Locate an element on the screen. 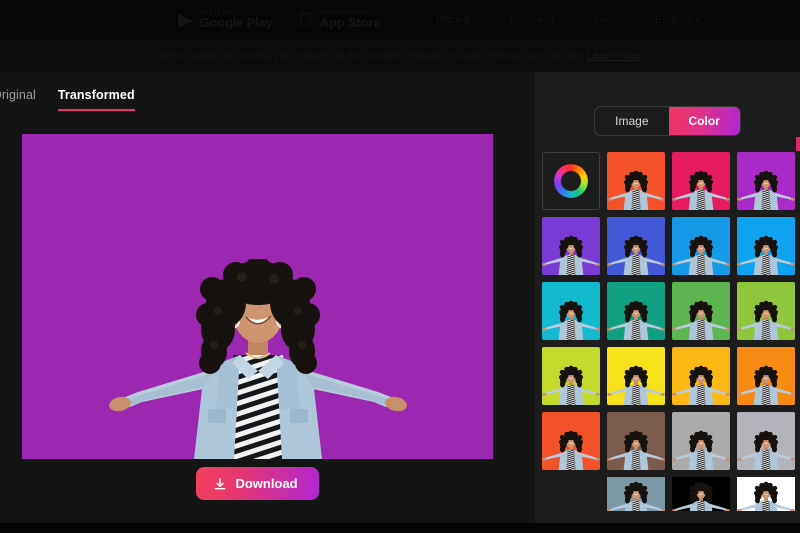 Image resolution: width=800 pixels, height=533 pixels. edge-accent-marker is located at coordinates (798, 144).